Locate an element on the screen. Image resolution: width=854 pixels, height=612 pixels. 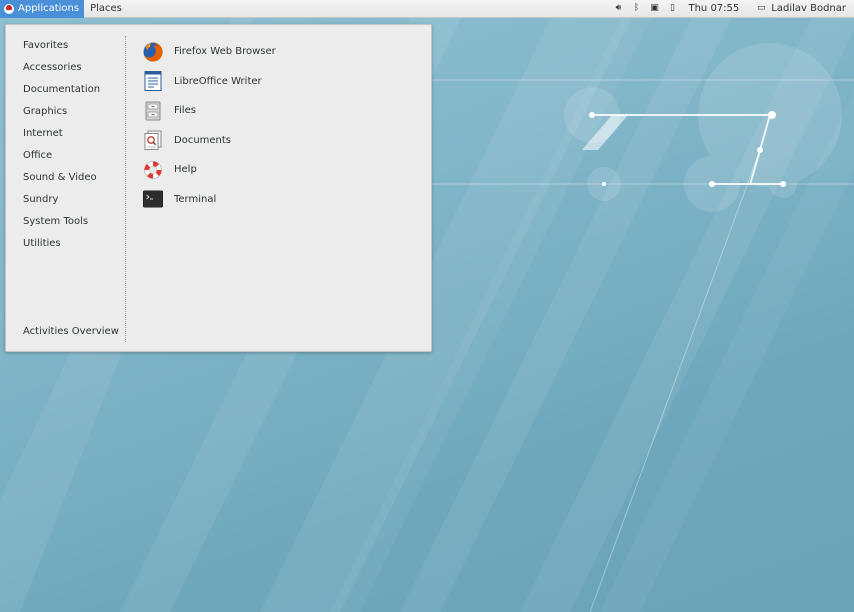
category-accessories: Accessories is located at coordinates (61, 73).